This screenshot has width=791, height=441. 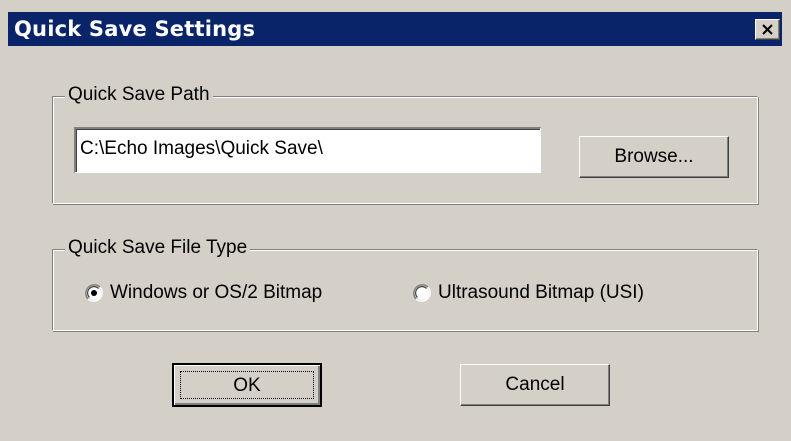 I want to click on path-input: C:\Echo Images\Quick Save\, so click(x=307, y=150).